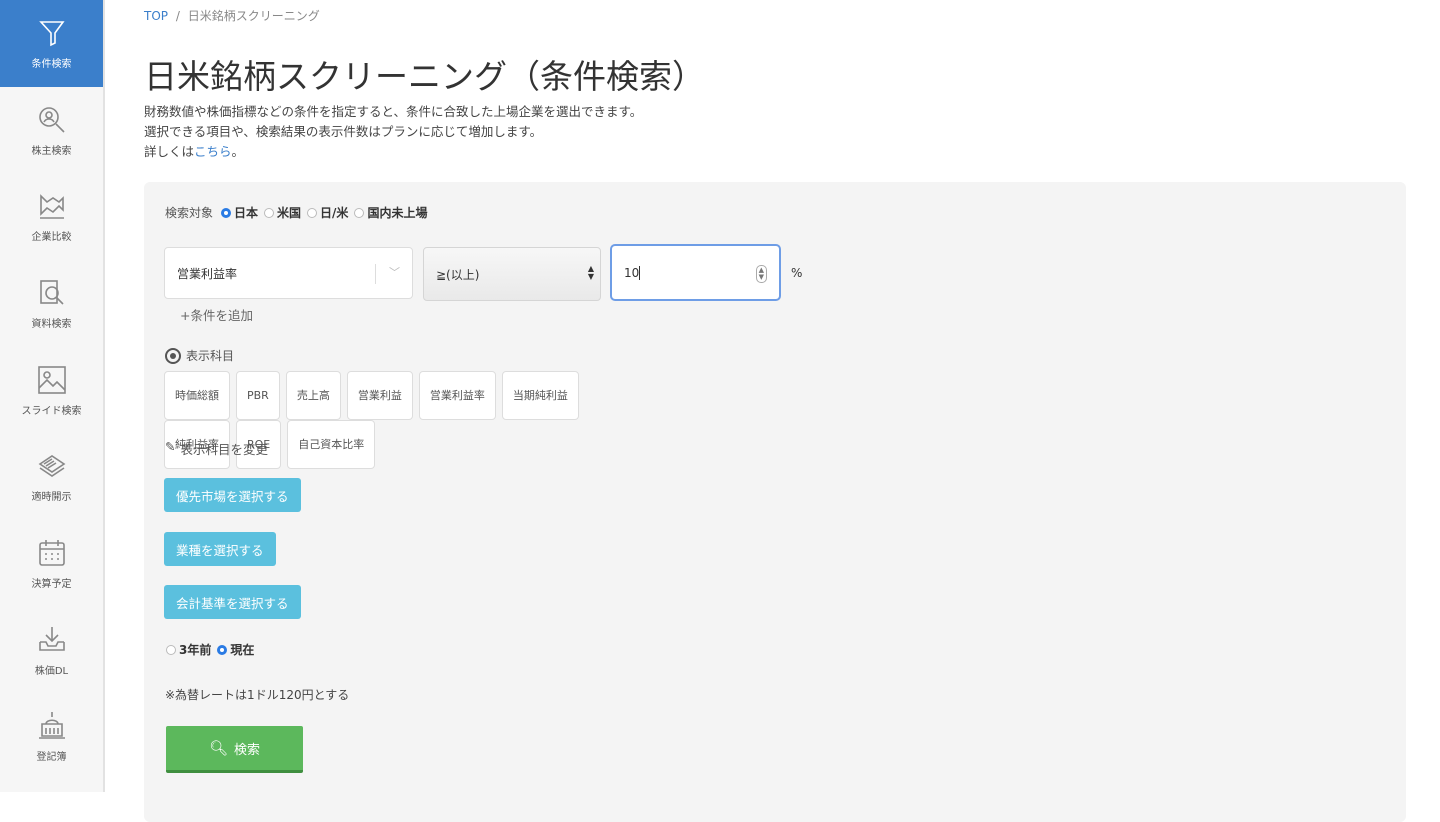 The height and width of the screenshot is (822, 1440). Describe the element at coordinates (331, 444) in the screenshot. I see `display-chip: 自己資本比率` at that location.